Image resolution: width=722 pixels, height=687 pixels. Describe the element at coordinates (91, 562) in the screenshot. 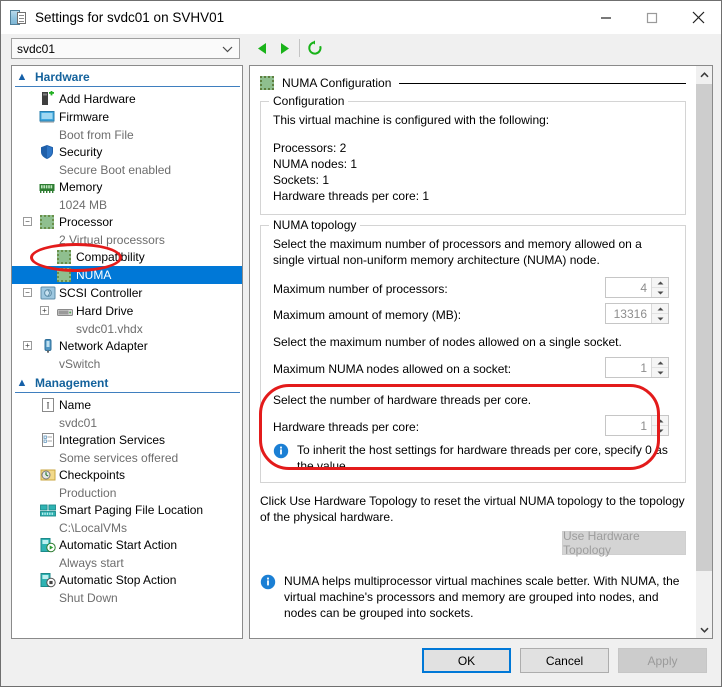

I see `sidebar-item-subtext: Always start` at that location.